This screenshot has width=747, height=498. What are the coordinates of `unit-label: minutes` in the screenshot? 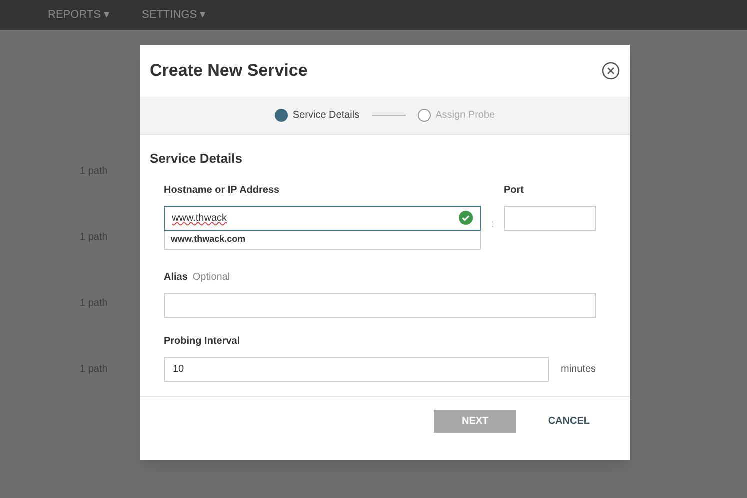 It's located at (578, 369).